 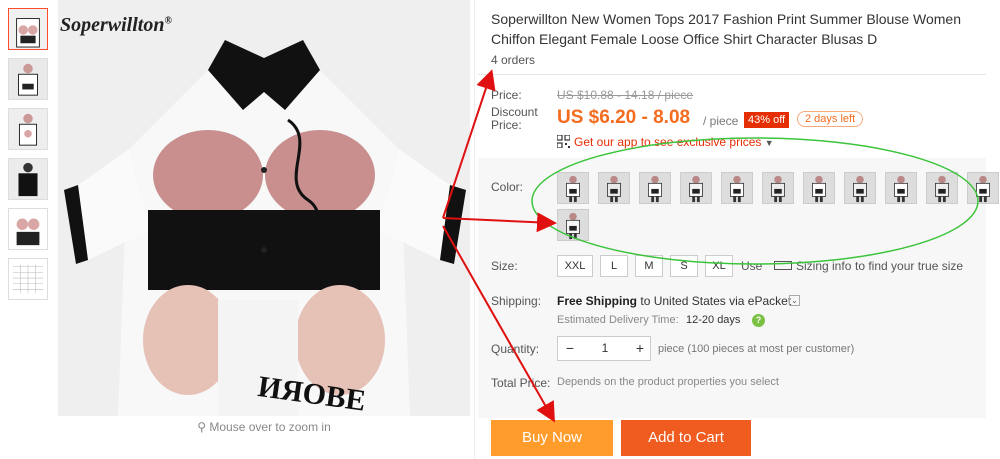 What do you see at coordinates (721, 121) in the screenshot?
I see `per-piece-label: / piece` at bounding box center [721, 121].